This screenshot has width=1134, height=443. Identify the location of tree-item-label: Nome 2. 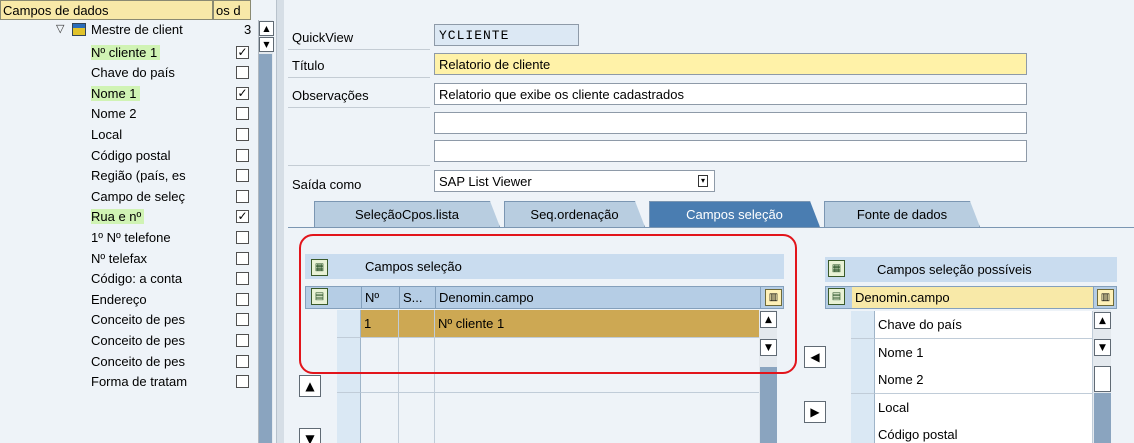
(114, 114).